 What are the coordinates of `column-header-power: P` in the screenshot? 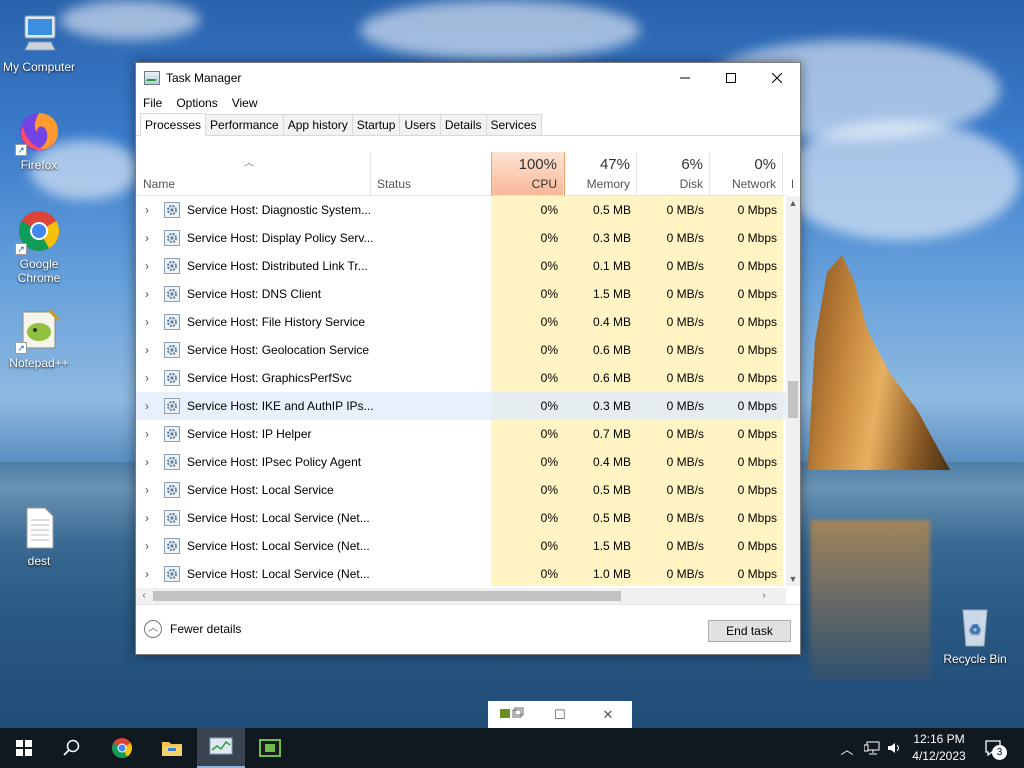 It's located at (788, 173).